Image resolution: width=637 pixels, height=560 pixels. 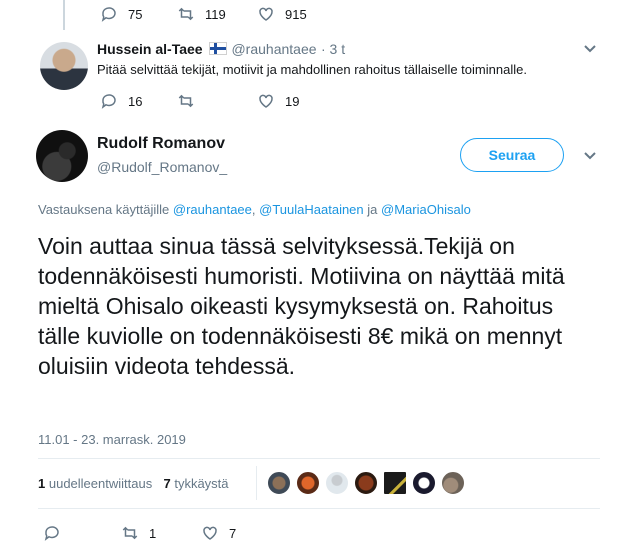 What do you see at coordinates (153, 533) in the screenshot?
I see `retweet-count: 1` at bounding box center [153, 533].